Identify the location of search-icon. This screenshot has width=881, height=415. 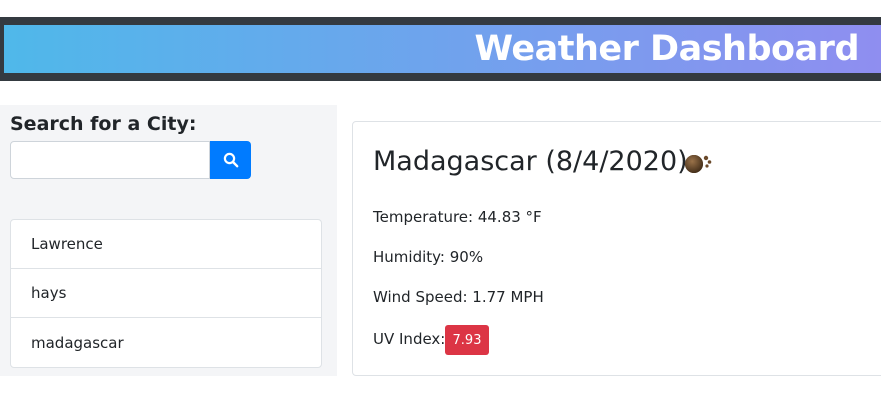
(230, 160).